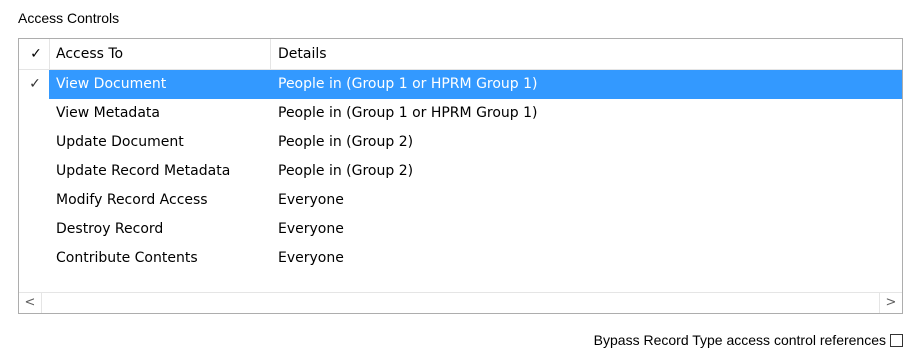  Describe the element at coordinates (127, 258) in the screenshot. I see `row-access-to: Contribute Contents` at that location.